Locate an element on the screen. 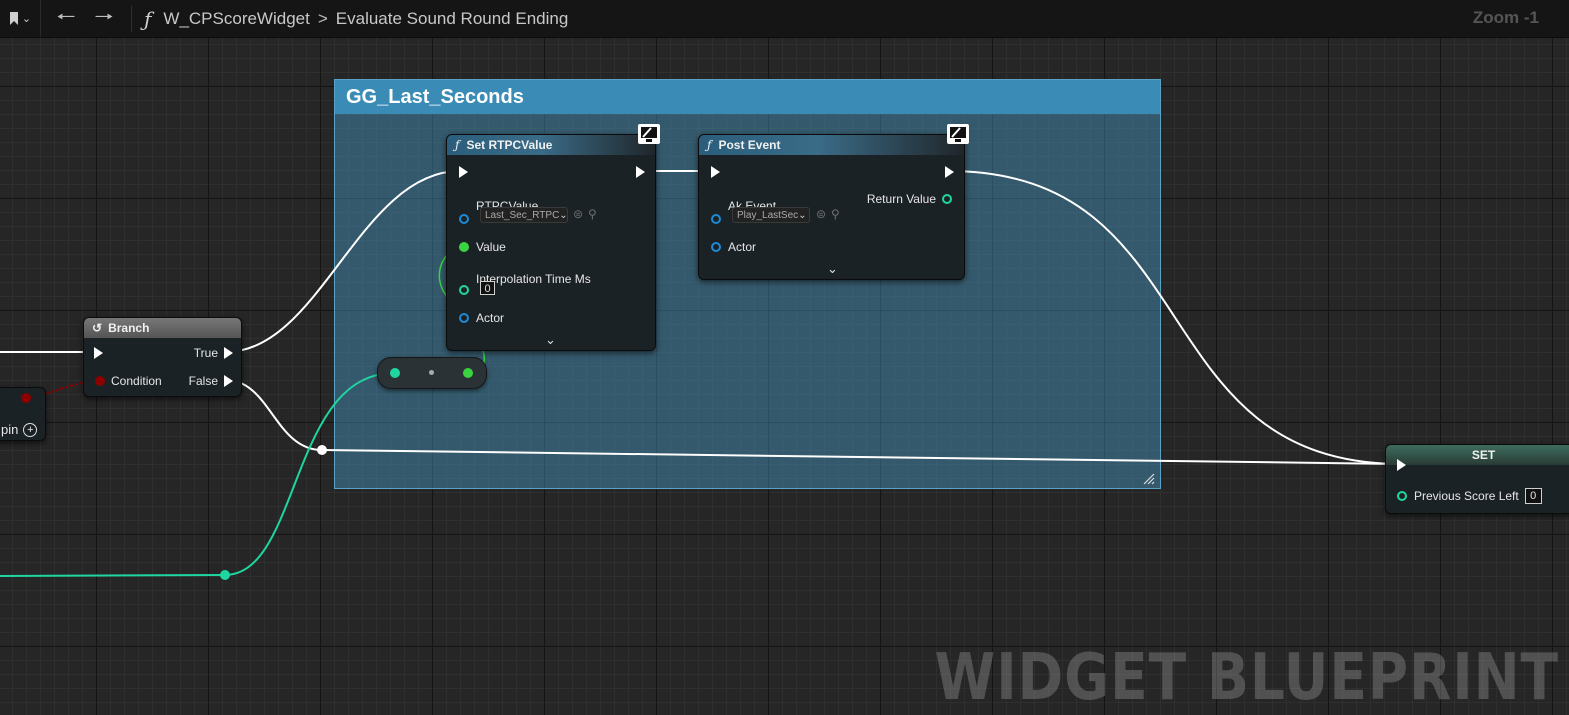  node-title: Post Event is located at coordinates (749, 145).